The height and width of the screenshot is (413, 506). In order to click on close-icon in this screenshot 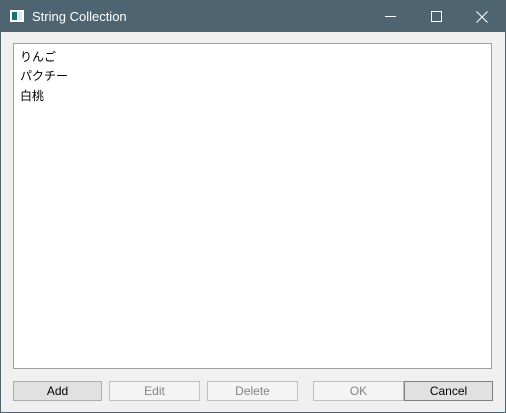, I will do `click(482, 16)`.